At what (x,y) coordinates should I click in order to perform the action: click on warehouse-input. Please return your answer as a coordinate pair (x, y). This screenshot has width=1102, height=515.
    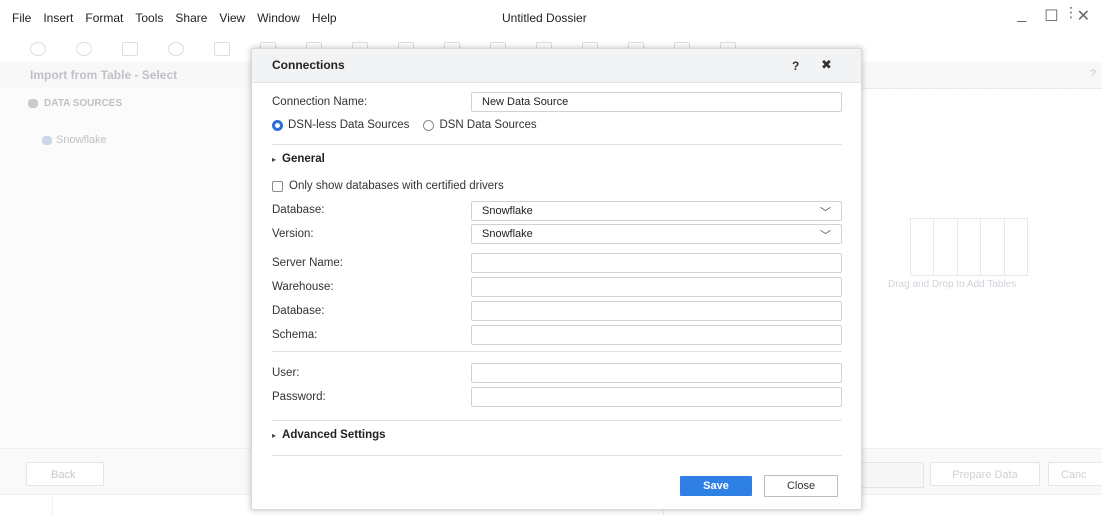
    Looking at the image, I should click on (656, 287).